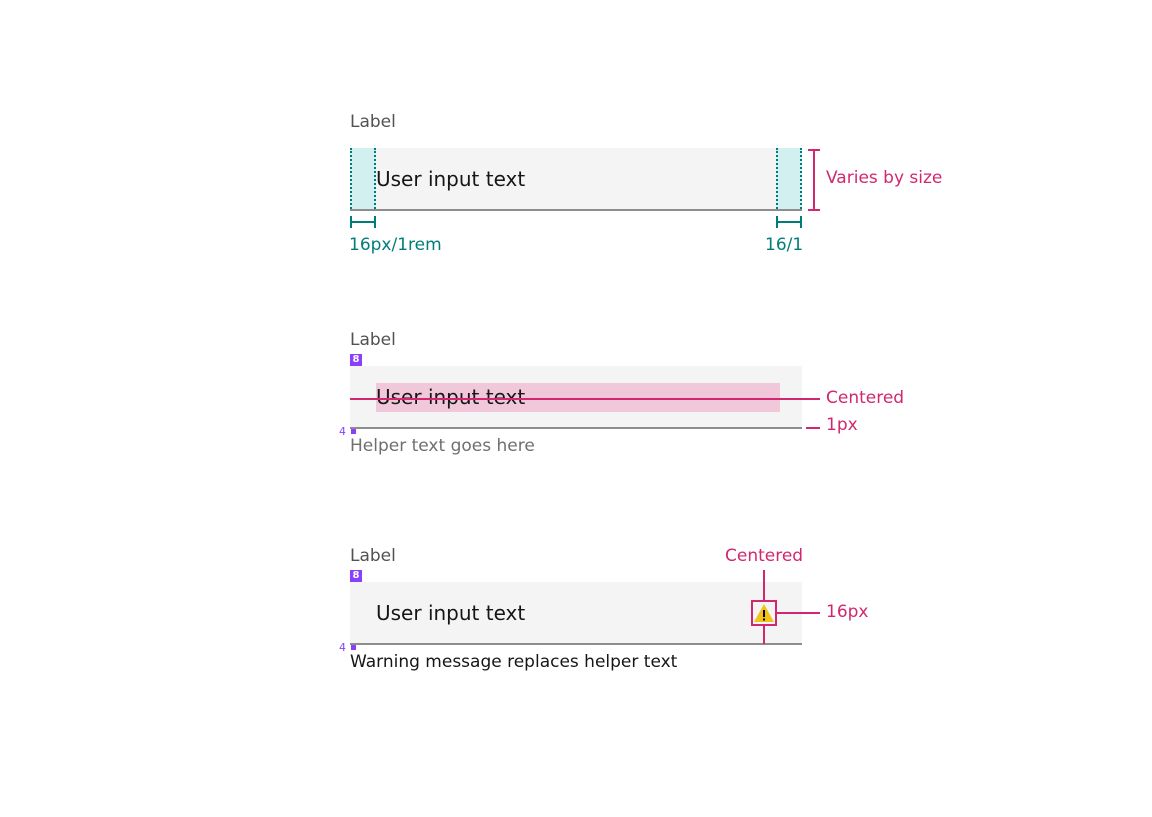 Image resolution: width=1152 pixels, height=817 pixels. I want to click on warning-message: Warning message replaces helper text, so click(514, 662).